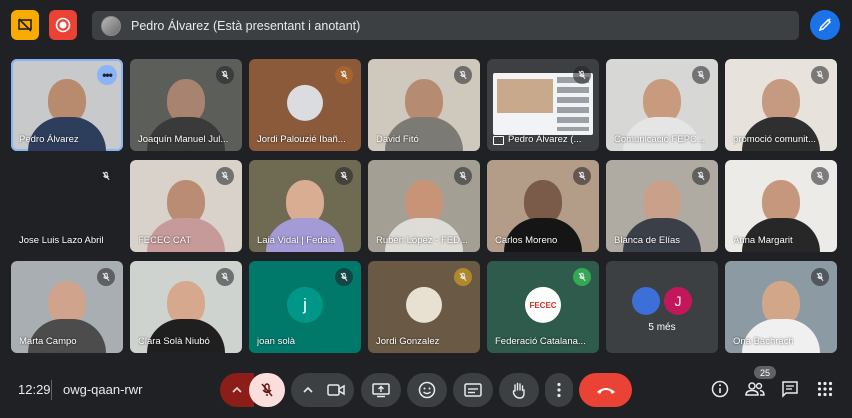 The height and width of the screenshot is (418, 852). I want to click on participant-tile: Clara Solà Niubó, so click(186, 307).